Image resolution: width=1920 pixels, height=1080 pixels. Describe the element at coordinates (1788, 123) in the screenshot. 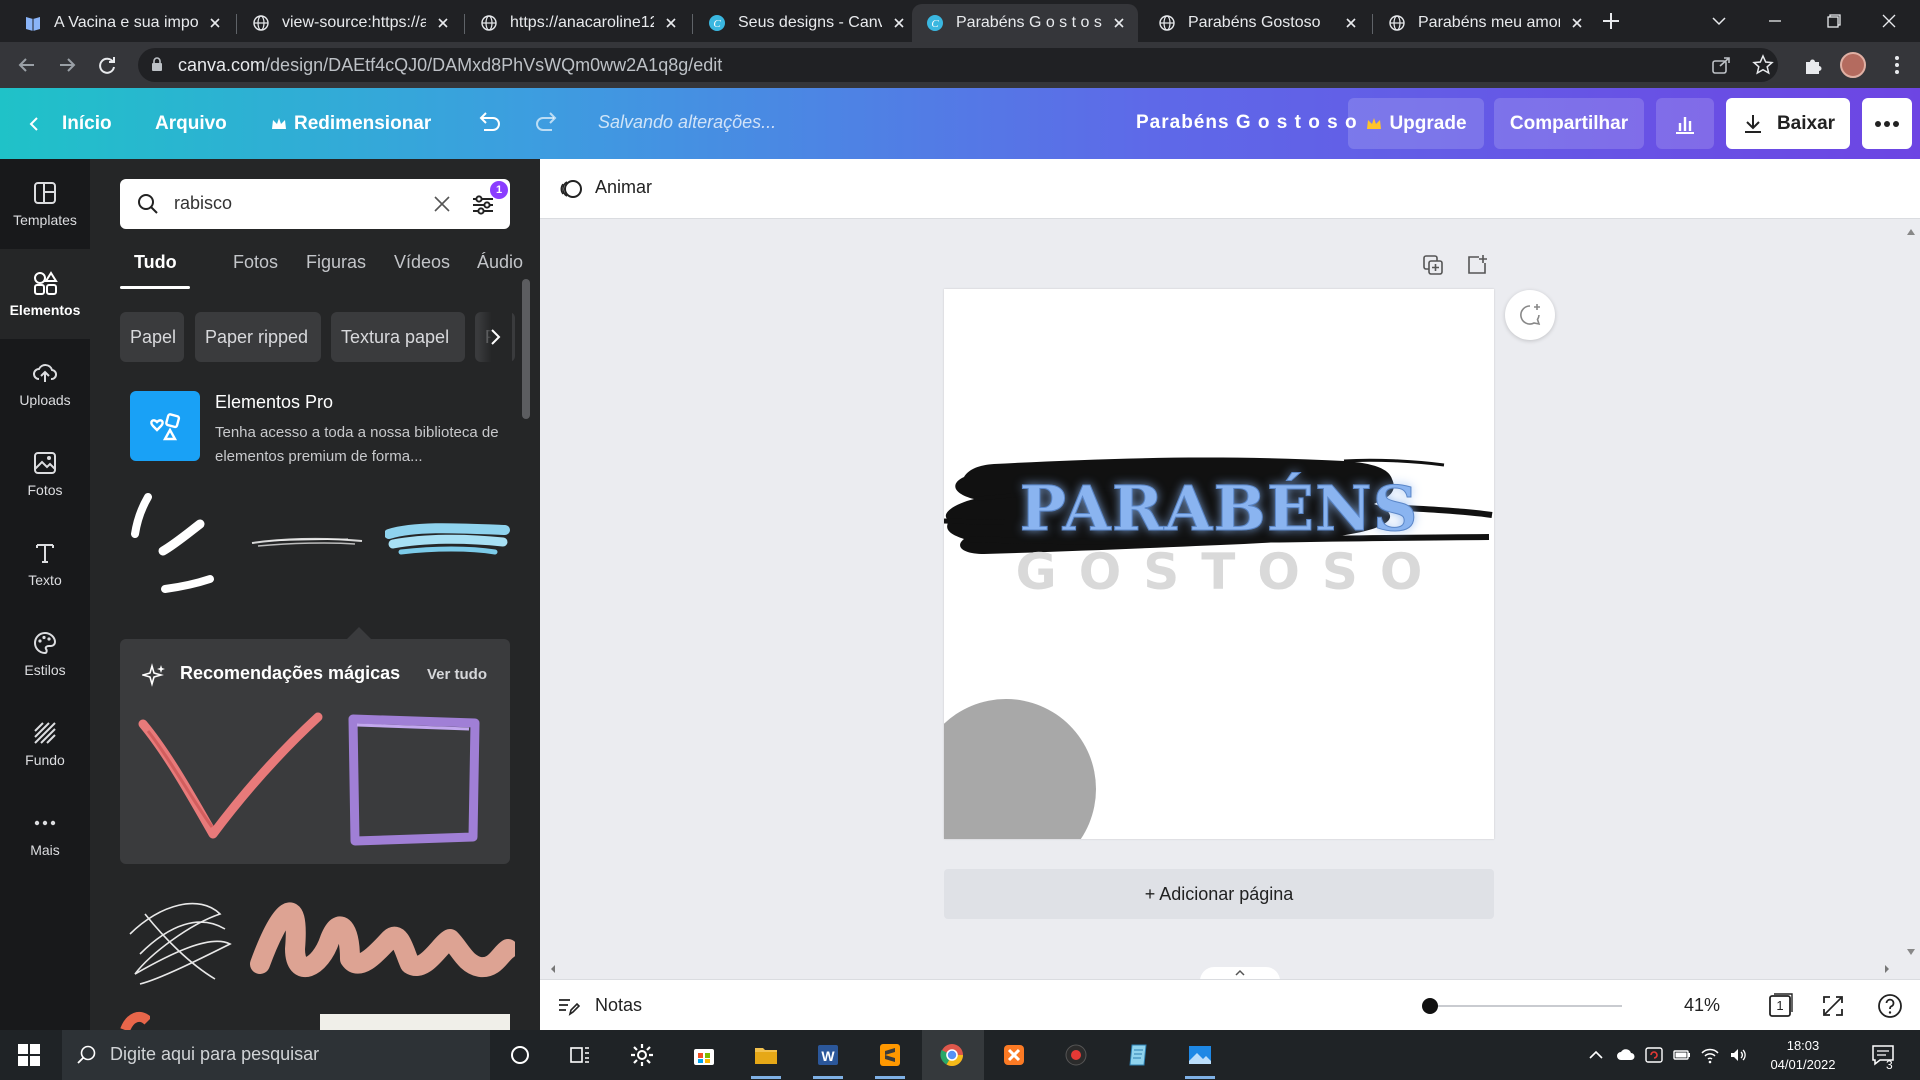

I see `download-button: Baixar` at that location.